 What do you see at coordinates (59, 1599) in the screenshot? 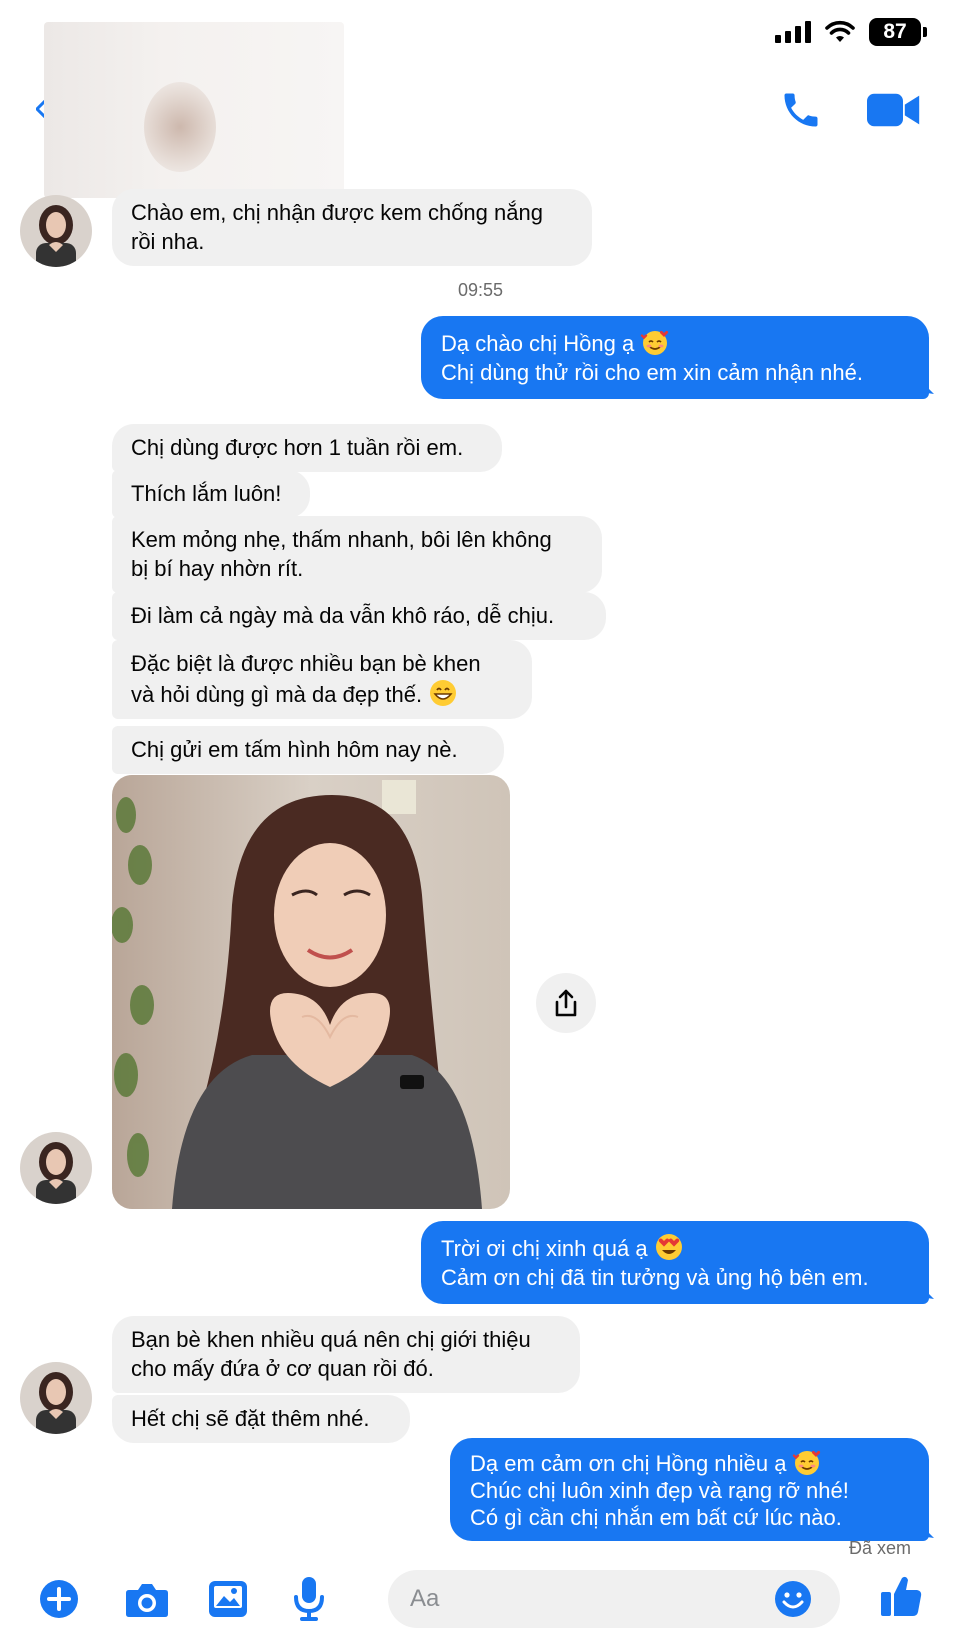
I see `plus-icon` at bounding box center [59, 1599].